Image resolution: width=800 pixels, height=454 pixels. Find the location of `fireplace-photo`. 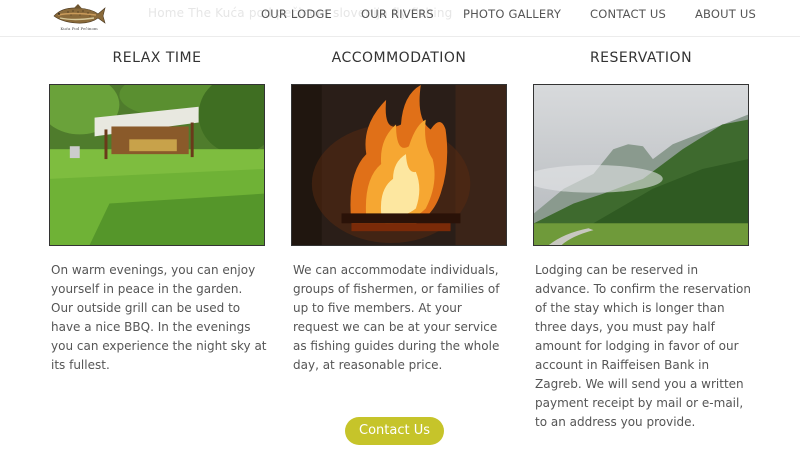

fireplace-photo is located at coordinates (399, 165).